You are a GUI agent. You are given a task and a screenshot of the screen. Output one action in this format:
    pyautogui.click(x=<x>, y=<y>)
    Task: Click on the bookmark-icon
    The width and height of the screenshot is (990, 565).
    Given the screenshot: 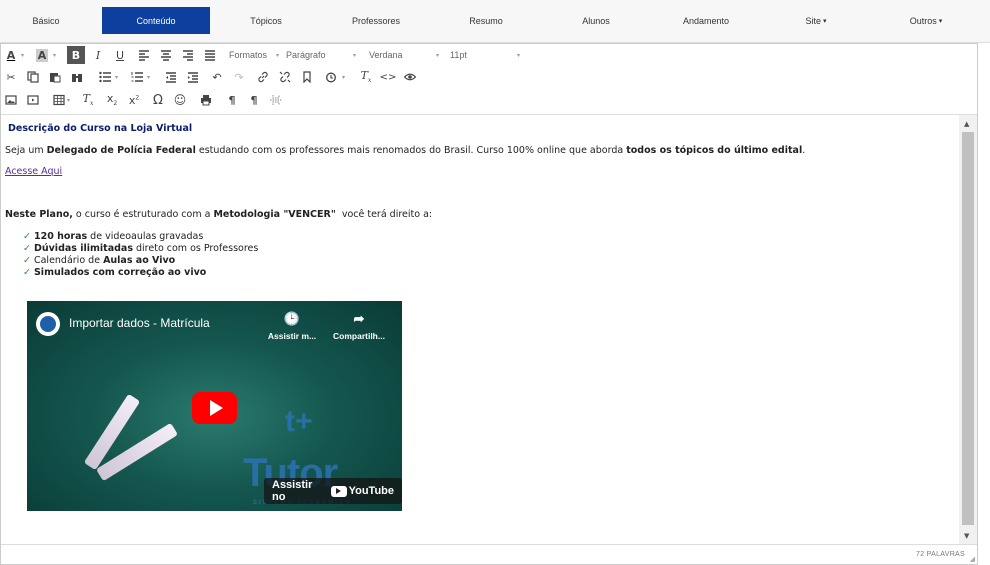 What is the action you would take?
    pyautogui.click(x=307, y=77)
    